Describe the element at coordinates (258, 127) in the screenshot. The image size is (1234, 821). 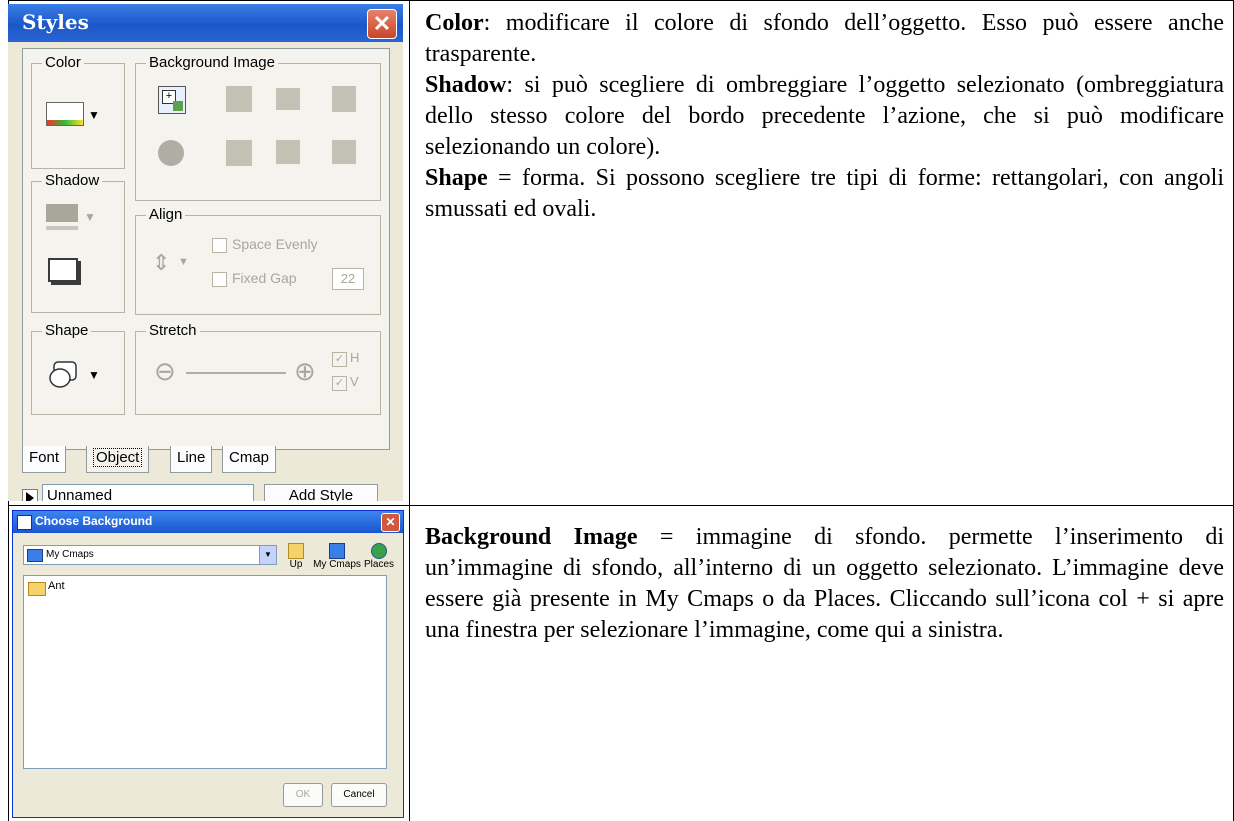
I see `background-image-group: Background Image +` at that location.